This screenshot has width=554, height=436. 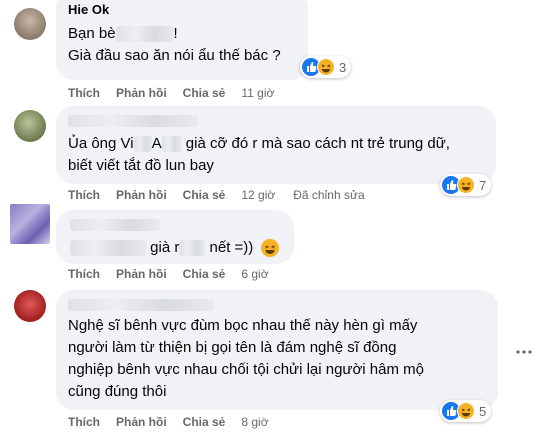 I want to click on comment-text-line: cũng đúng thôi, so click(x=117, y=391).